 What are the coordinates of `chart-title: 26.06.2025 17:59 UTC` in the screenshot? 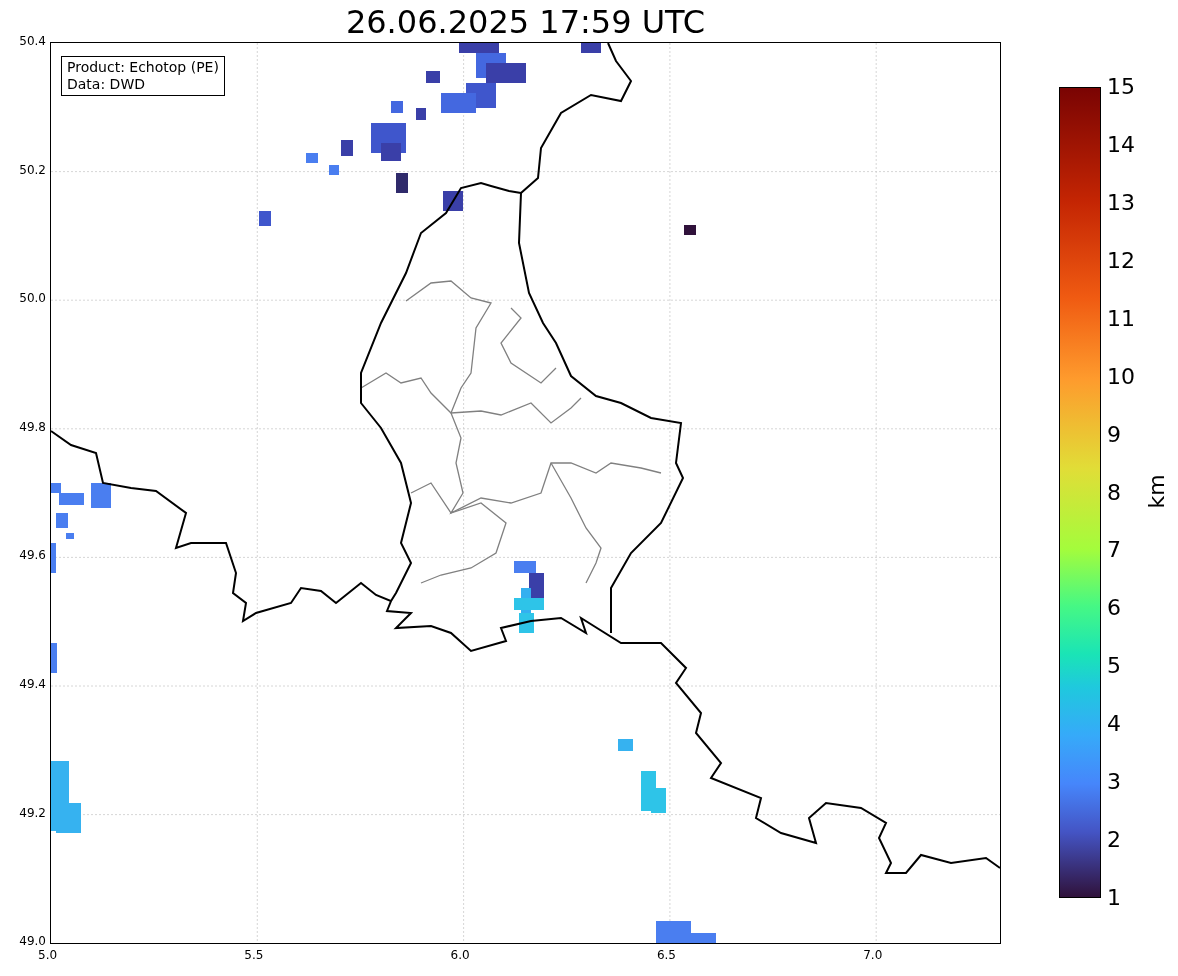 It's located at (525, 22).